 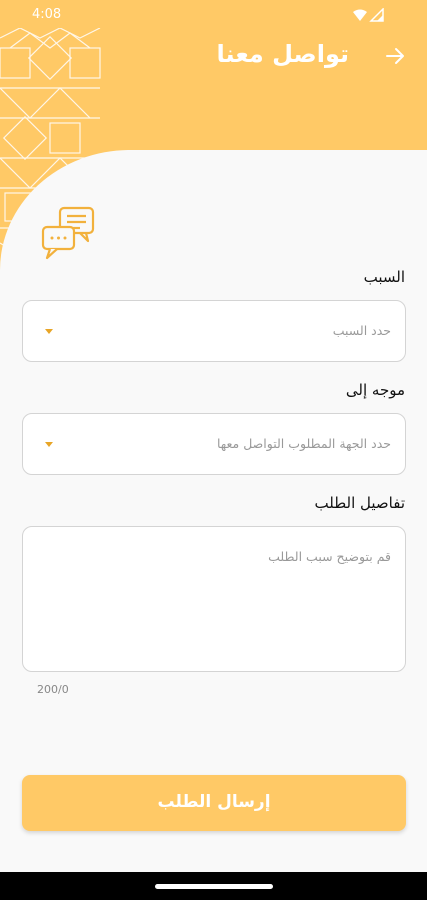 I want to click on details-label: تفاصيل الطلب, so click(x=359, y=503).